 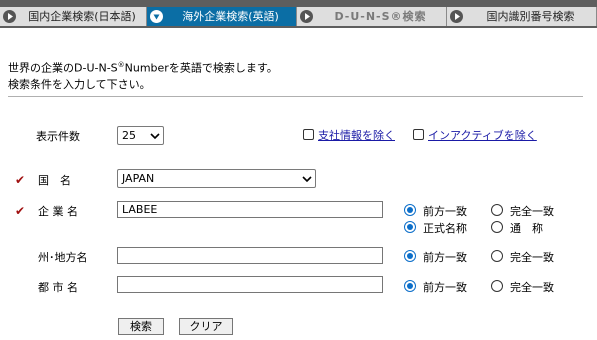 What do you see at coordinates (445, 257) in the screenshot?
I see `state-prefix-label: 前方一致` at bounding box center [445, 257].